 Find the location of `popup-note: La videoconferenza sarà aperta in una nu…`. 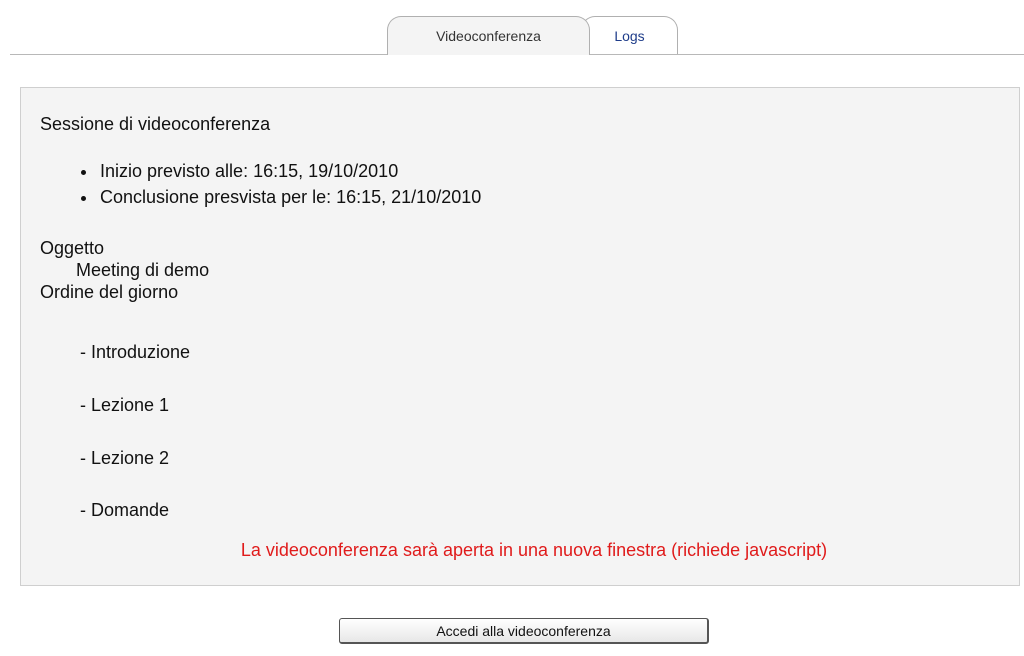

popup-note: La videoconferenza sarà aperta in una nu… is located at coordinates (534, 550).